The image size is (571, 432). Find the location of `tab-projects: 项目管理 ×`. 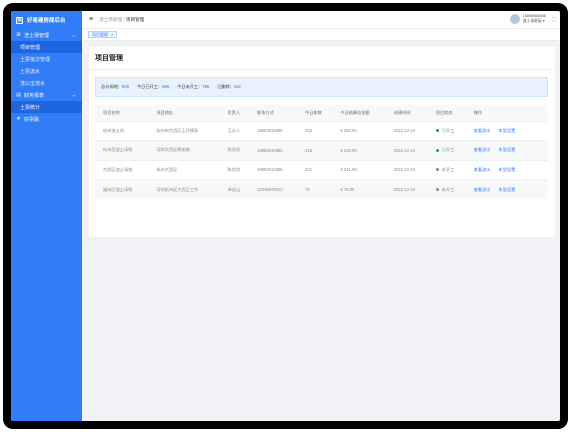

tab-projects: 项目管理 × is located at coordinates (103, 34).